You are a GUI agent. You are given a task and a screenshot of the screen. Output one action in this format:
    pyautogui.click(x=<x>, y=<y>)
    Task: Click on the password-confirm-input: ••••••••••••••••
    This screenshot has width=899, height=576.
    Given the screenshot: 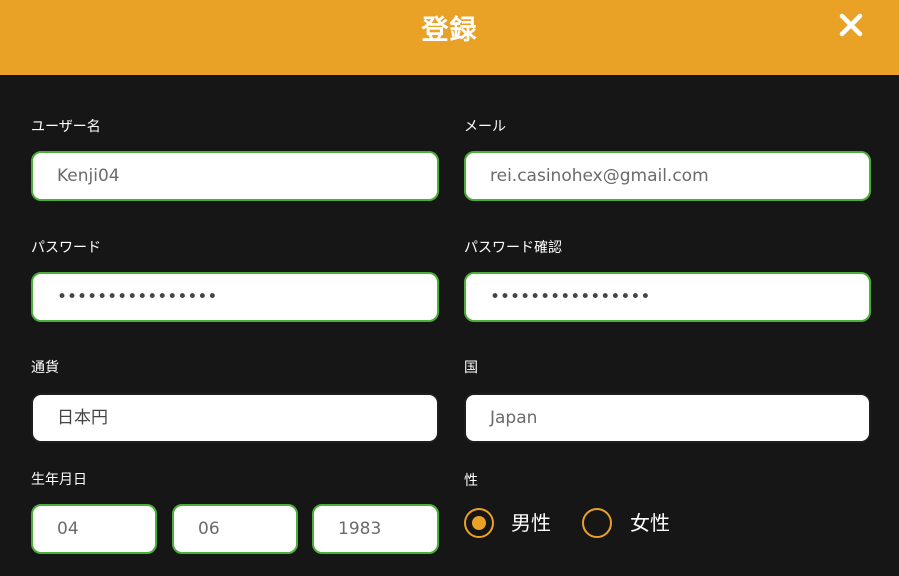 What is the action you would take?
    pyautogui.click(x=667, y=297)
    